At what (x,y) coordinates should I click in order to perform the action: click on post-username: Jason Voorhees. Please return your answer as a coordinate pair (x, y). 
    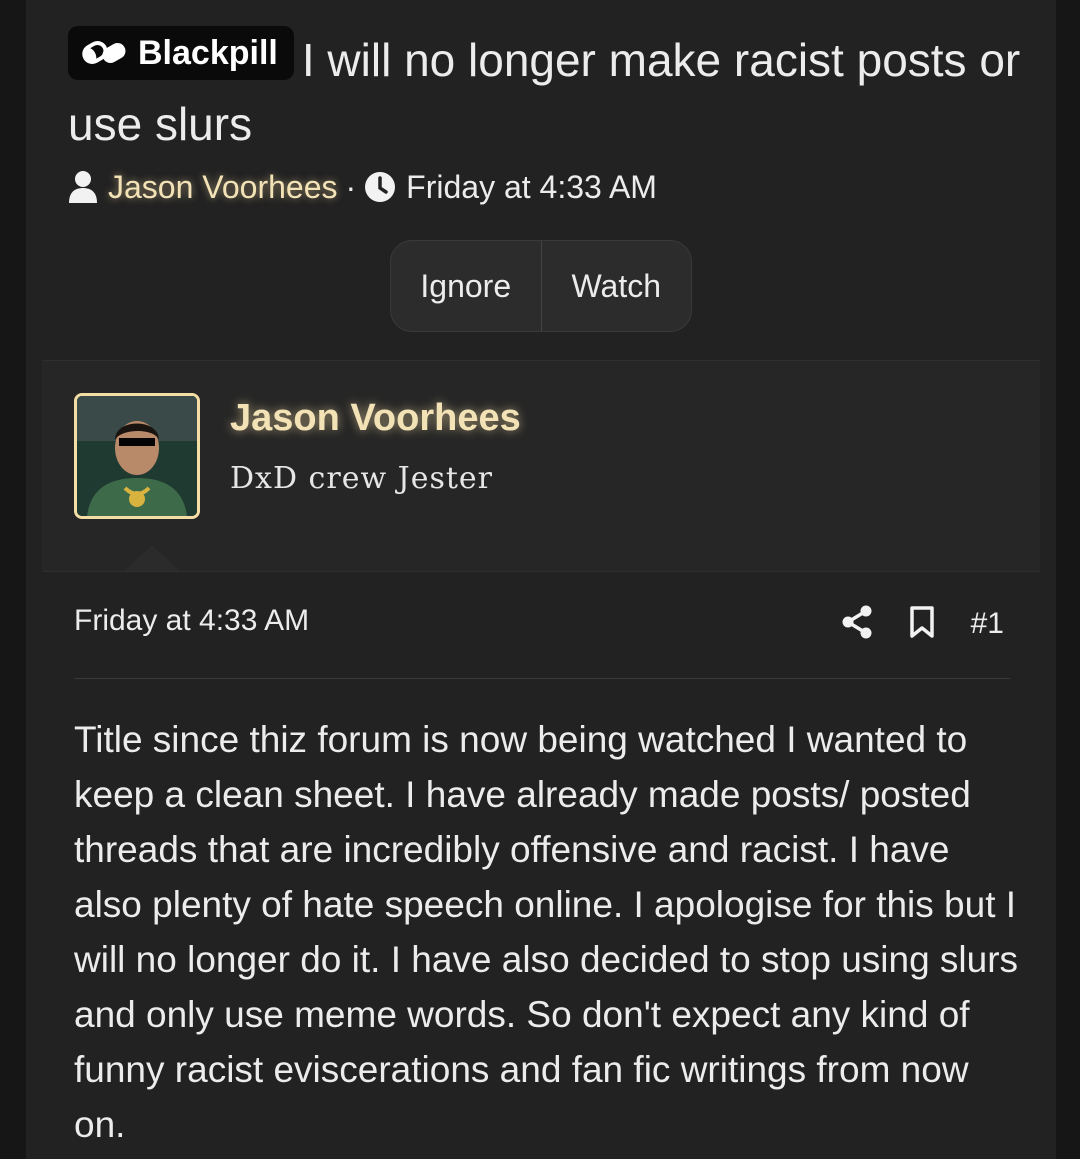
    Looking at the image, I should click on (375, 418).